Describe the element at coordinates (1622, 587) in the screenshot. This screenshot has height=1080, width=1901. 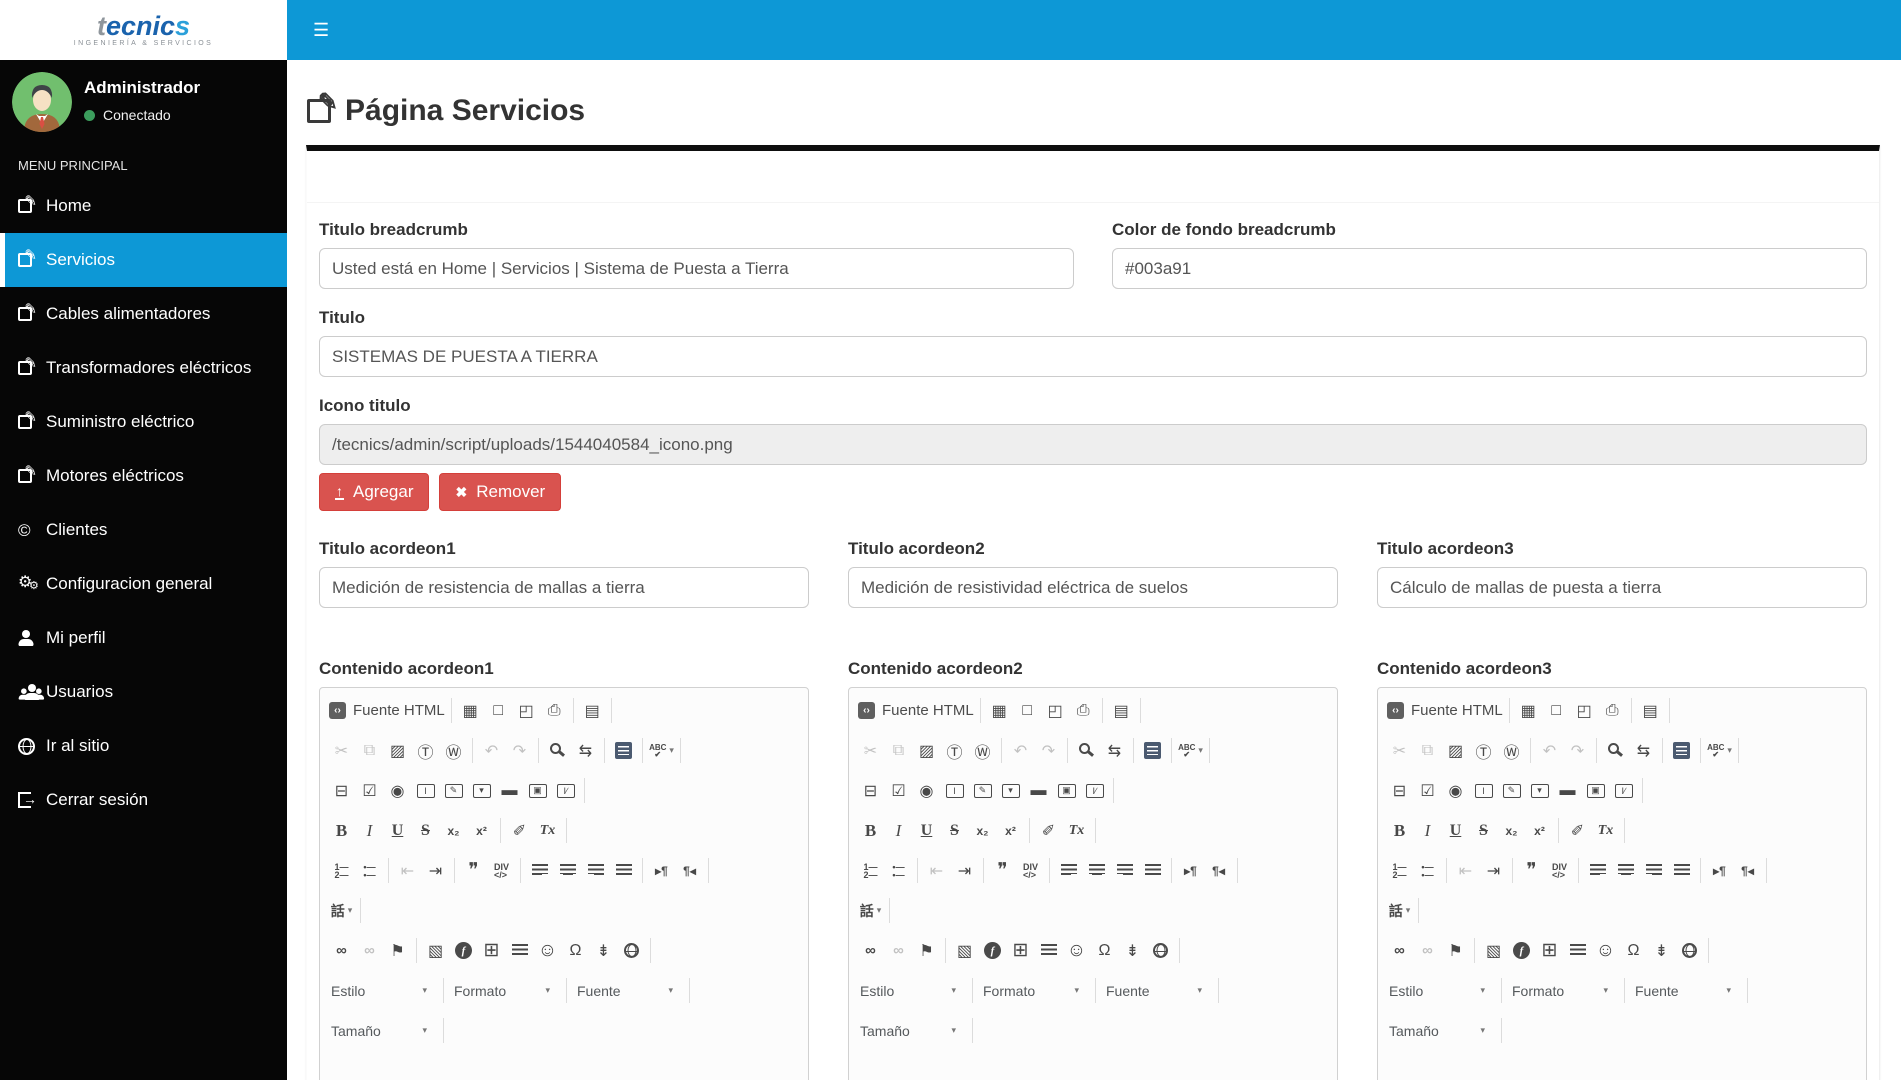
I see `accordion3-title-input` at that location.